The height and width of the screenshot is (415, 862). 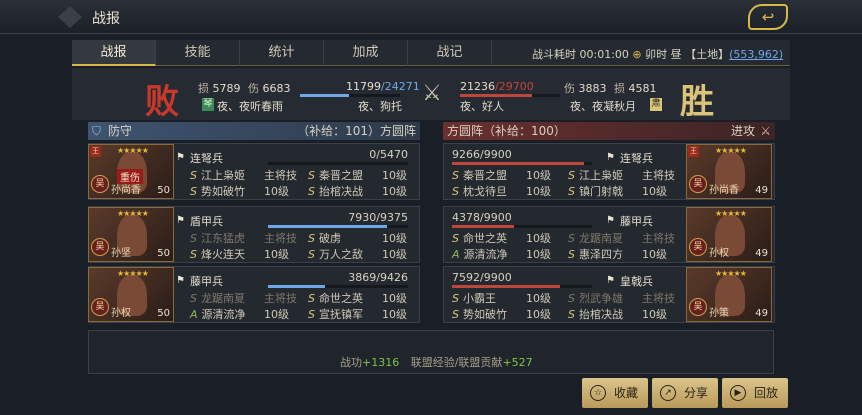 I want to click on right-side-header: 方圆阵（补给：100） 进攻 ⚔, so click(x=609, y=131).